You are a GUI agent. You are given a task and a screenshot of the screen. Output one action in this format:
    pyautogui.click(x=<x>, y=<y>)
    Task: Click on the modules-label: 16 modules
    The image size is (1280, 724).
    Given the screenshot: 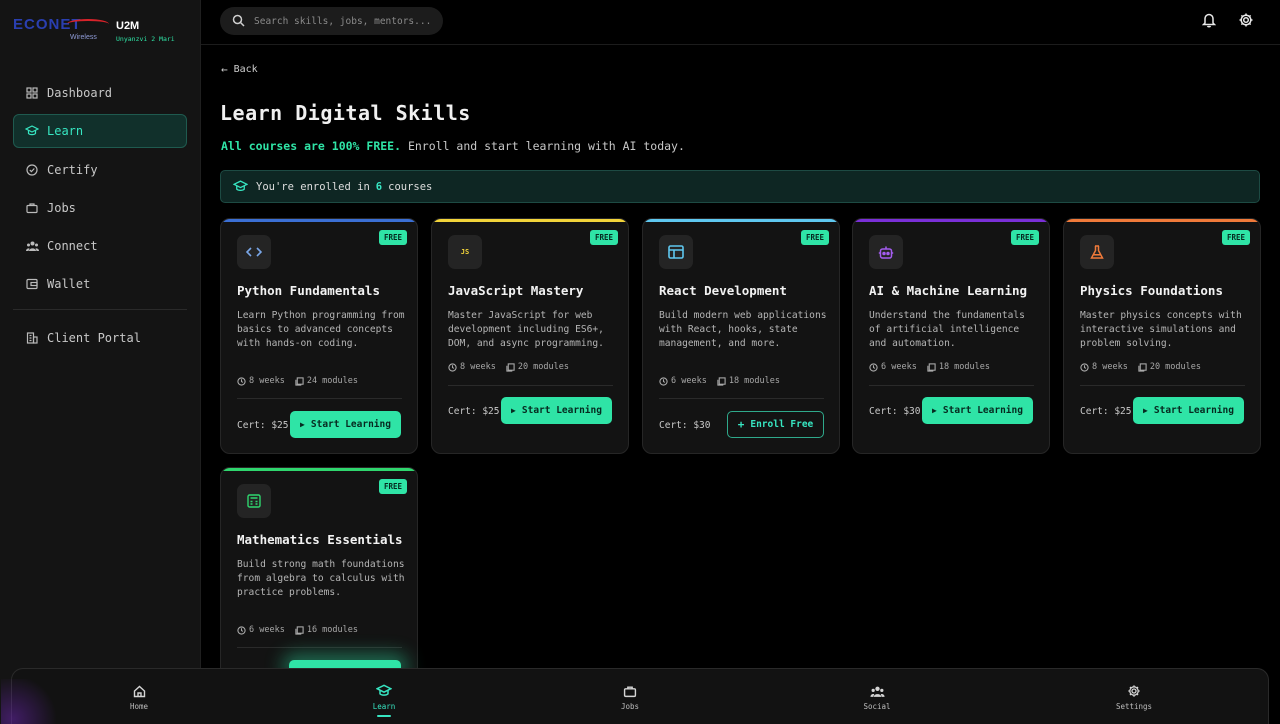 What is the action you would take?
    pyautogui.click(x=332, y=630)
    